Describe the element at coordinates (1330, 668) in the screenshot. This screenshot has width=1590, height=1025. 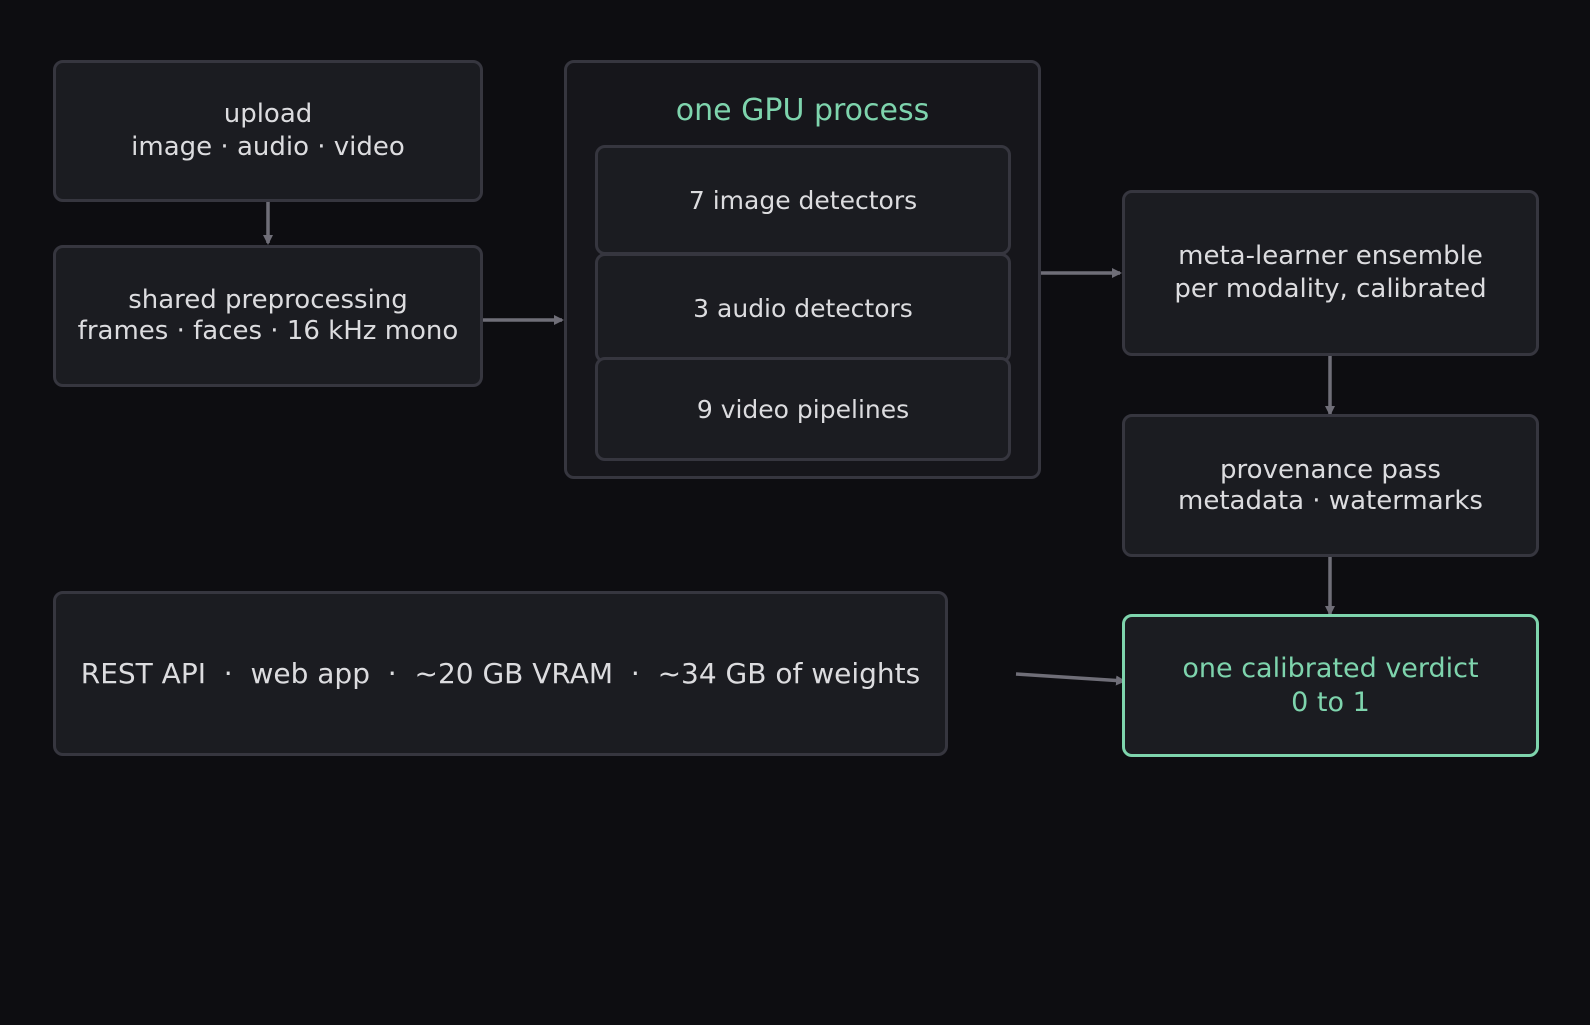
I see `verdict-title: one calibrated verdict` at that location.